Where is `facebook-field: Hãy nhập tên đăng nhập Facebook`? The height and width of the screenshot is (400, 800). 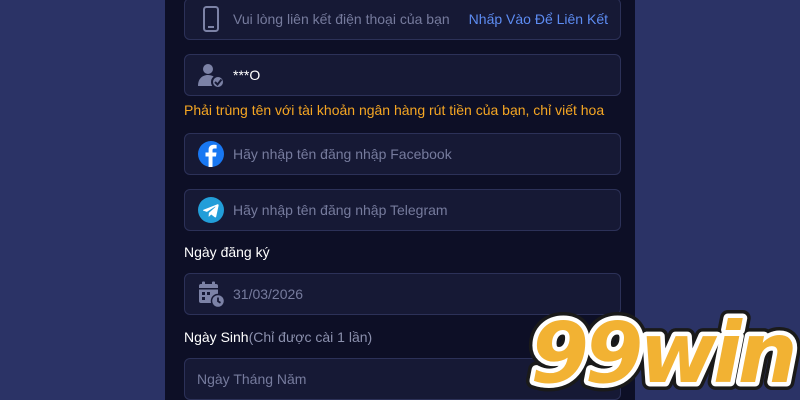 facebook-field: Hãy nhập tên đăng nhập Facebook is located at coordinates (402, 154).